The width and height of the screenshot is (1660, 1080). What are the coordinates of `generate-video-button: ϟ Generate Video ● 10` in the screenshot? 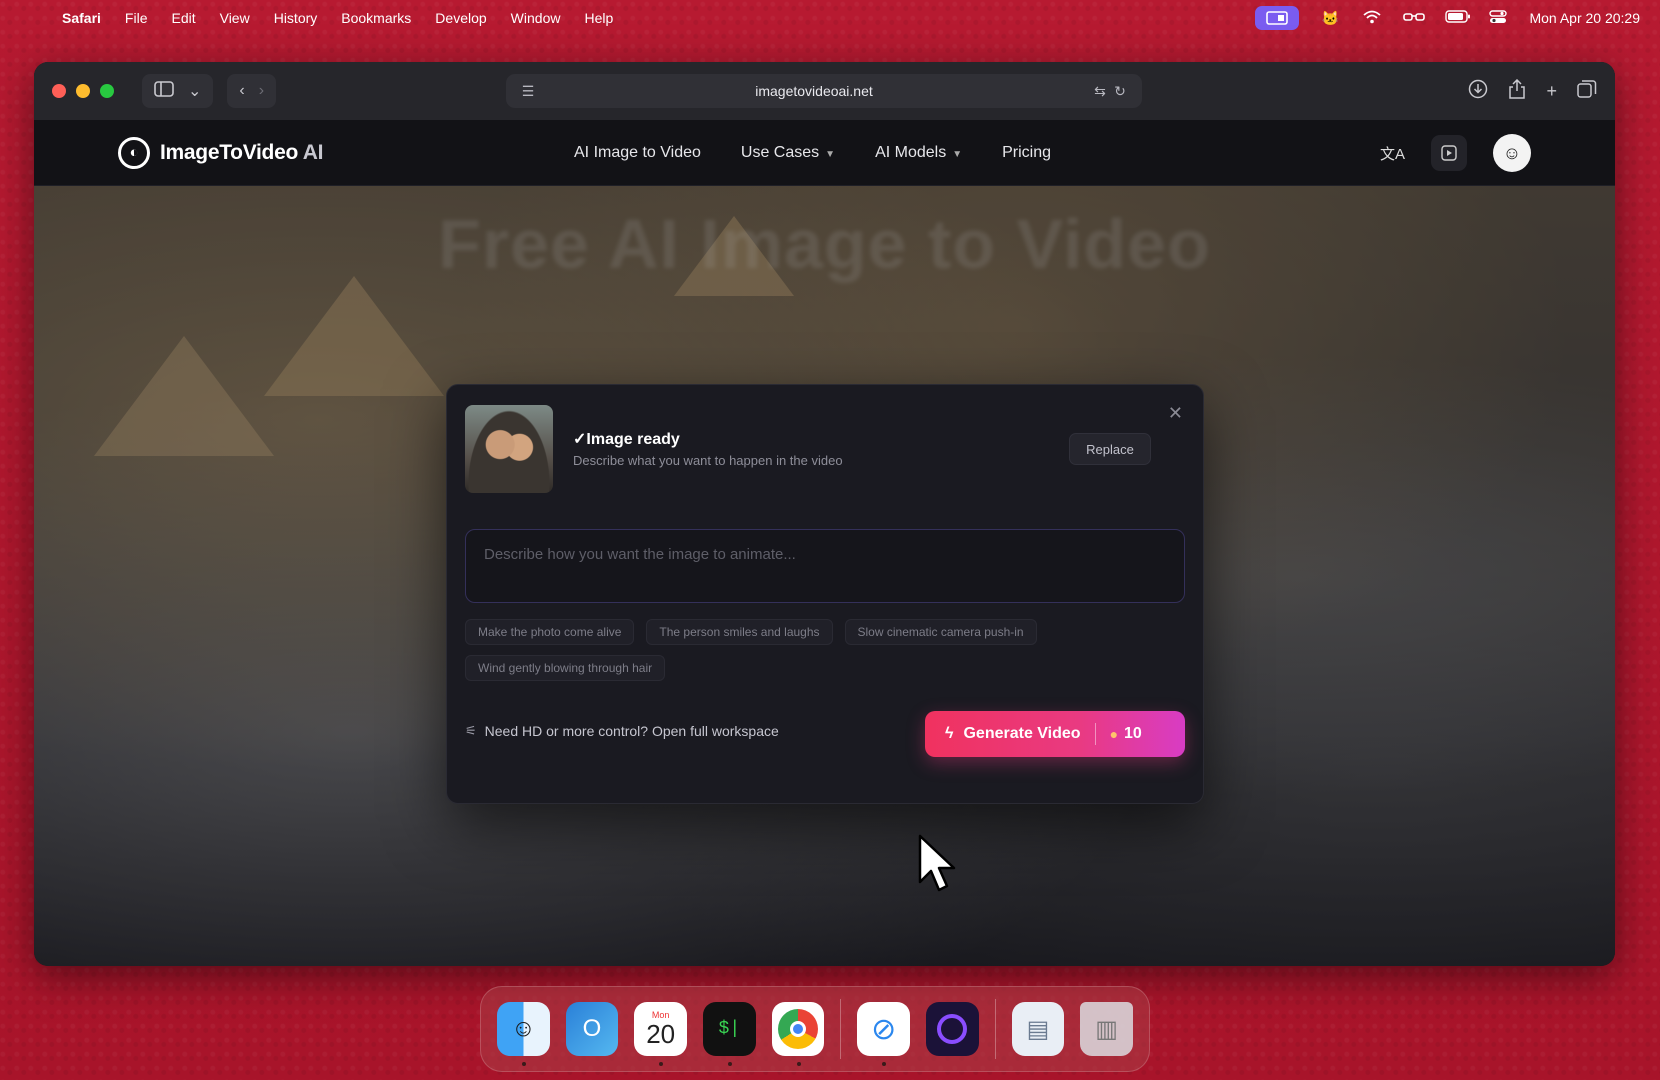 It's located at (1055, 734).